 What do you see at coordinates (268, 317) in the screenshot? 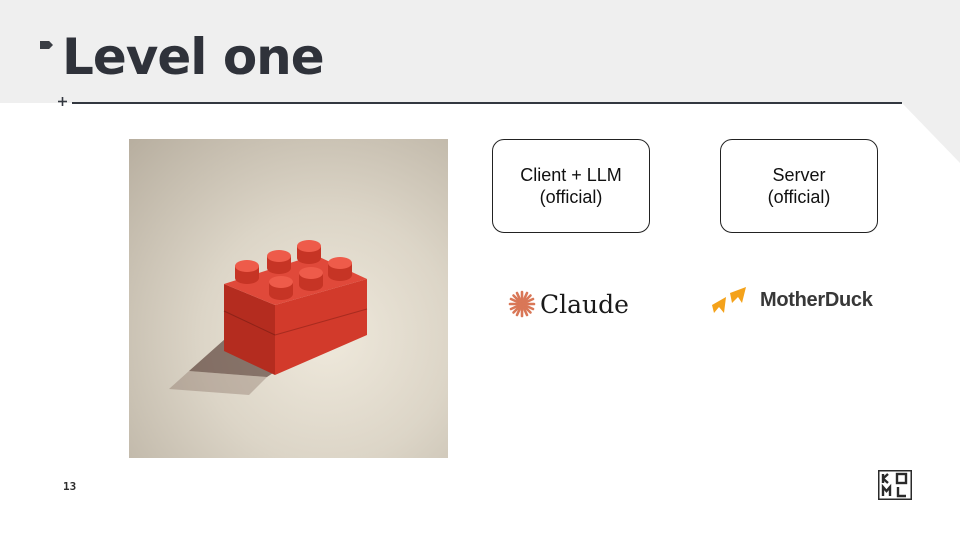
I see `lego-brick-image` at bounding box center [268, 317].